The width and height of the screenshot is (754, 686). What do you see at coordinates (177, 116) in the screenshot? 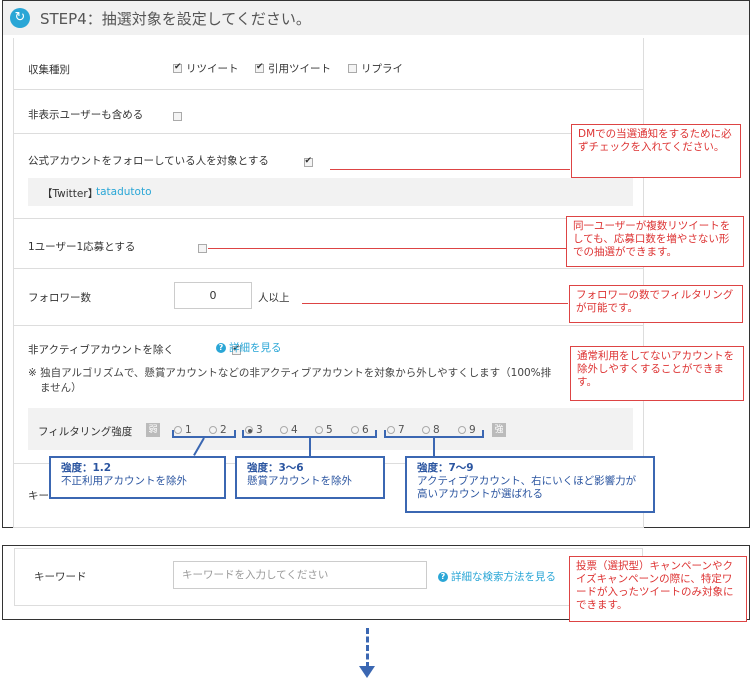
I see `hidden-users-checkbox` at bounding box center [177, 116].